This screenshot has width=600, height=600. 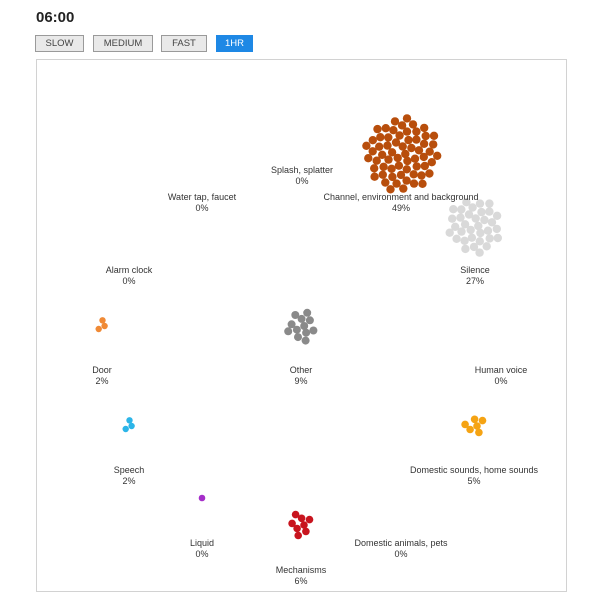 I want to click on cluster-label-human-voice: Human voice 0%, so click(x=501, y=376).